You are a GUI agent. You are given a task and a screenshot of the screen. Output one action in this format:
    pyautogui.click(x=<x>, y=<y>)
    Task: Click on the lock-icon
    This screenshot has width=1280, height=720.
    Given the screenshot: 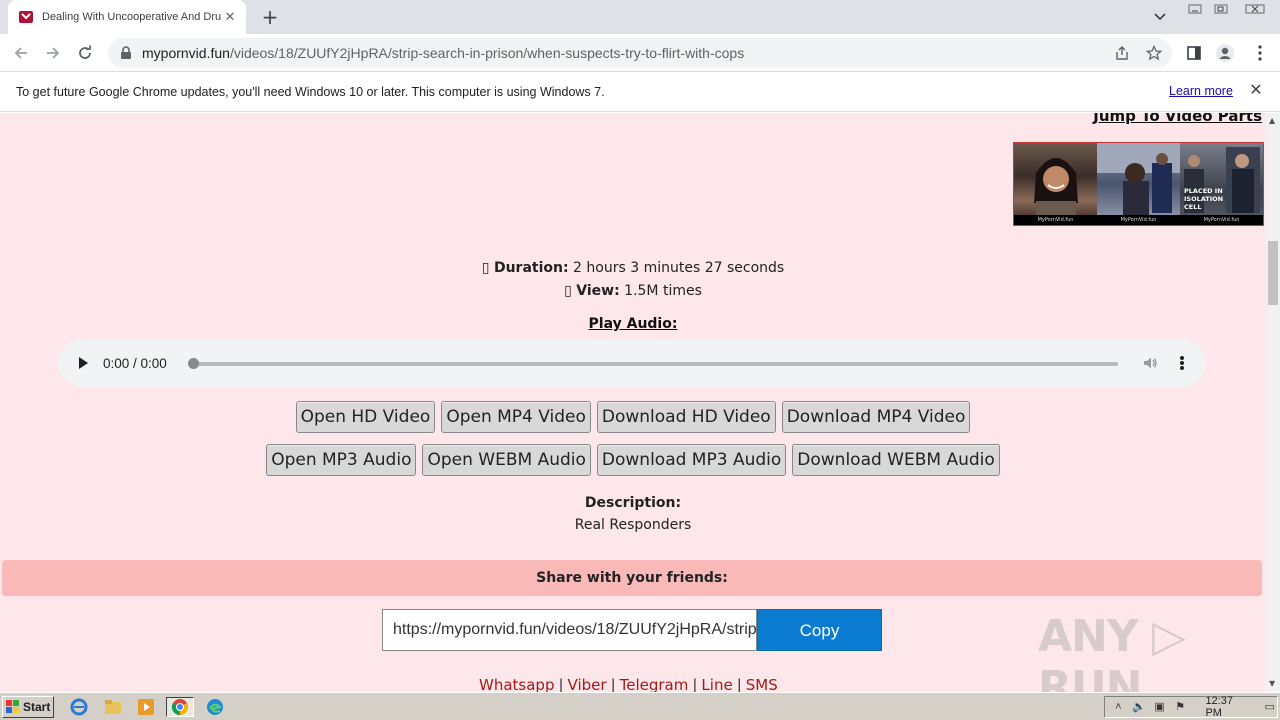 What is the action you would take?
    pyautogui.click(x=127, y=53)
    